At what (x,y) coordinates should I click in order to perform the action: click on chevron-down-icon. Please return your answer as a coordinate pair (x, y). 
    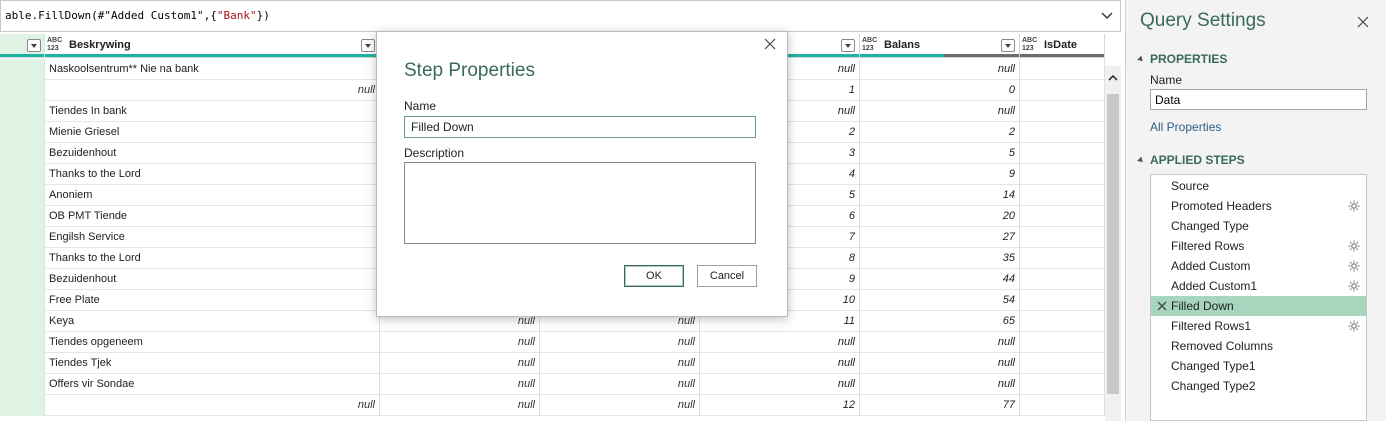
    Looking at the image, I should click on (1107, 15).